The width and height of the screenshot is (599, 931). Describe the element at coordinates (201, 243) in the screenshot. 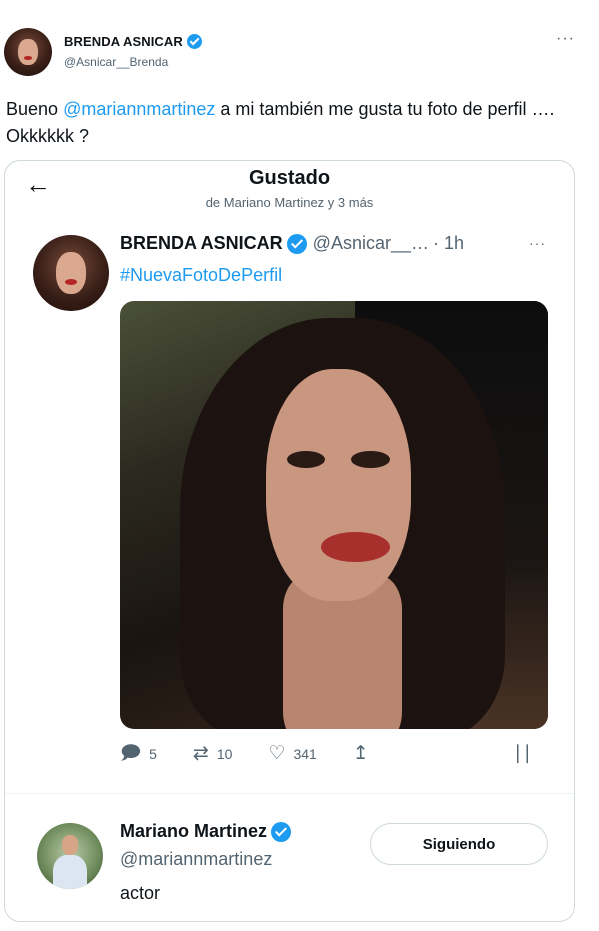

I see `inner-author-name: BRENDA ASNICAR` at that location.